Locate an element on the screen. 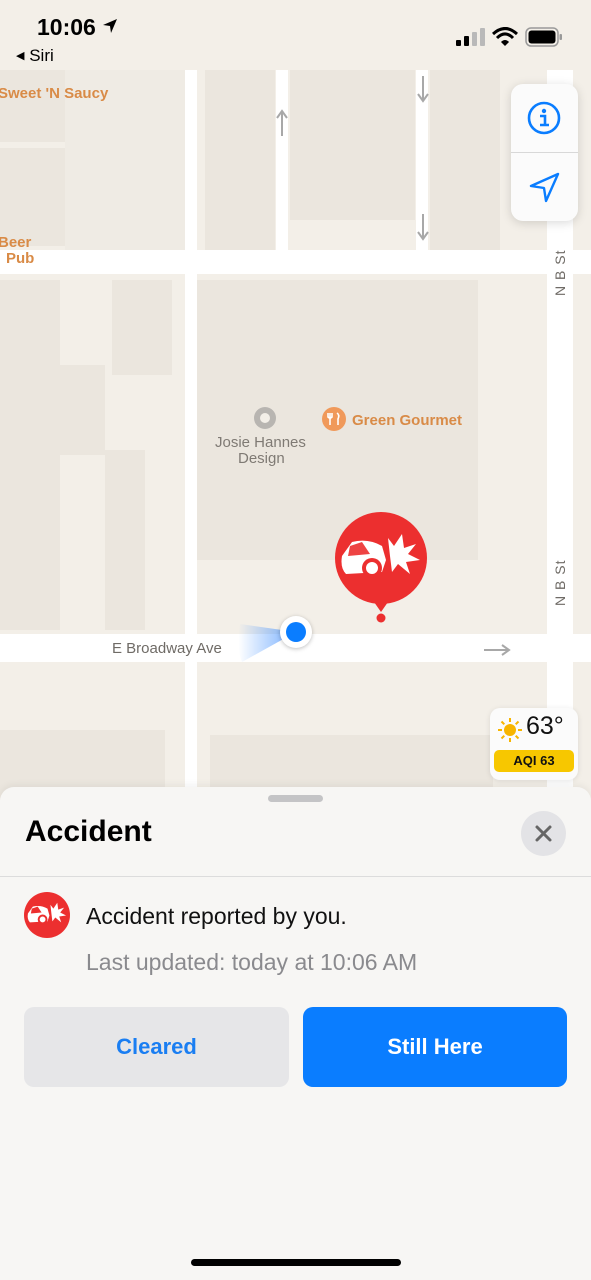 Image resolution: width=591 pixels, height=1280 pixels. poi-josie-hannes-line1: Josie Hannes is located at coordinates (260, 442).